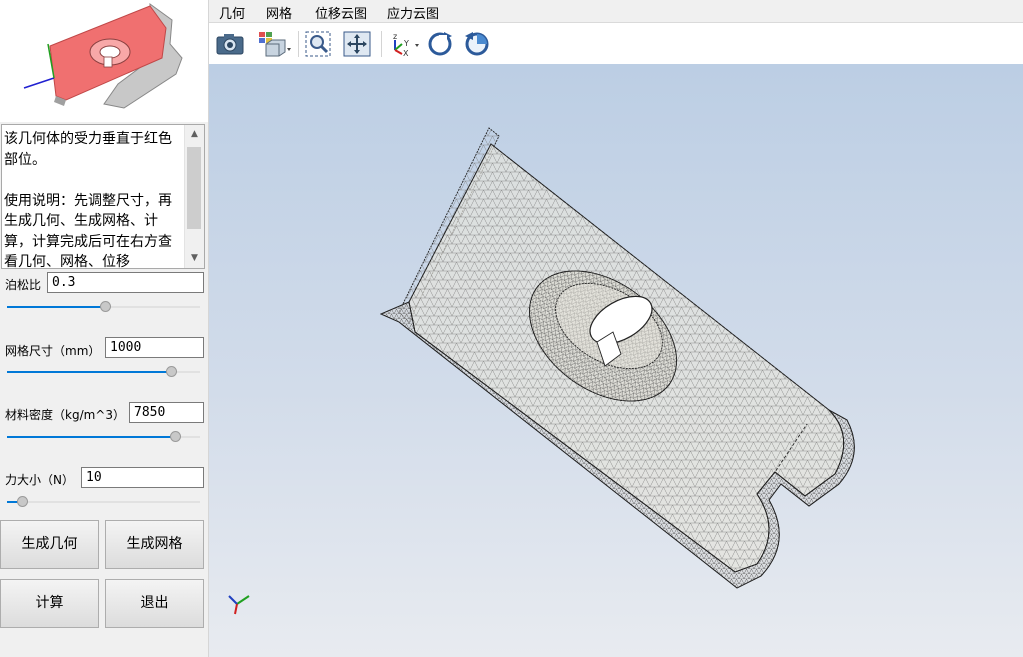  What do you see at coordinates (319, 44) in the screenshot?
I see `zoom-window-icon` at bounding box center [319, 44].